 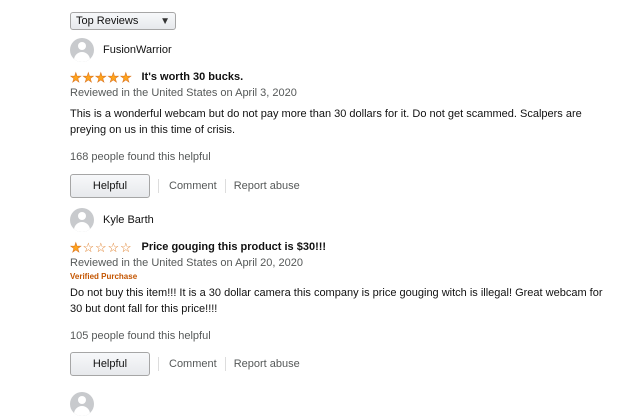 I want to click on helpful-count: 105 people found this helpful, so click(x=140, y=336).